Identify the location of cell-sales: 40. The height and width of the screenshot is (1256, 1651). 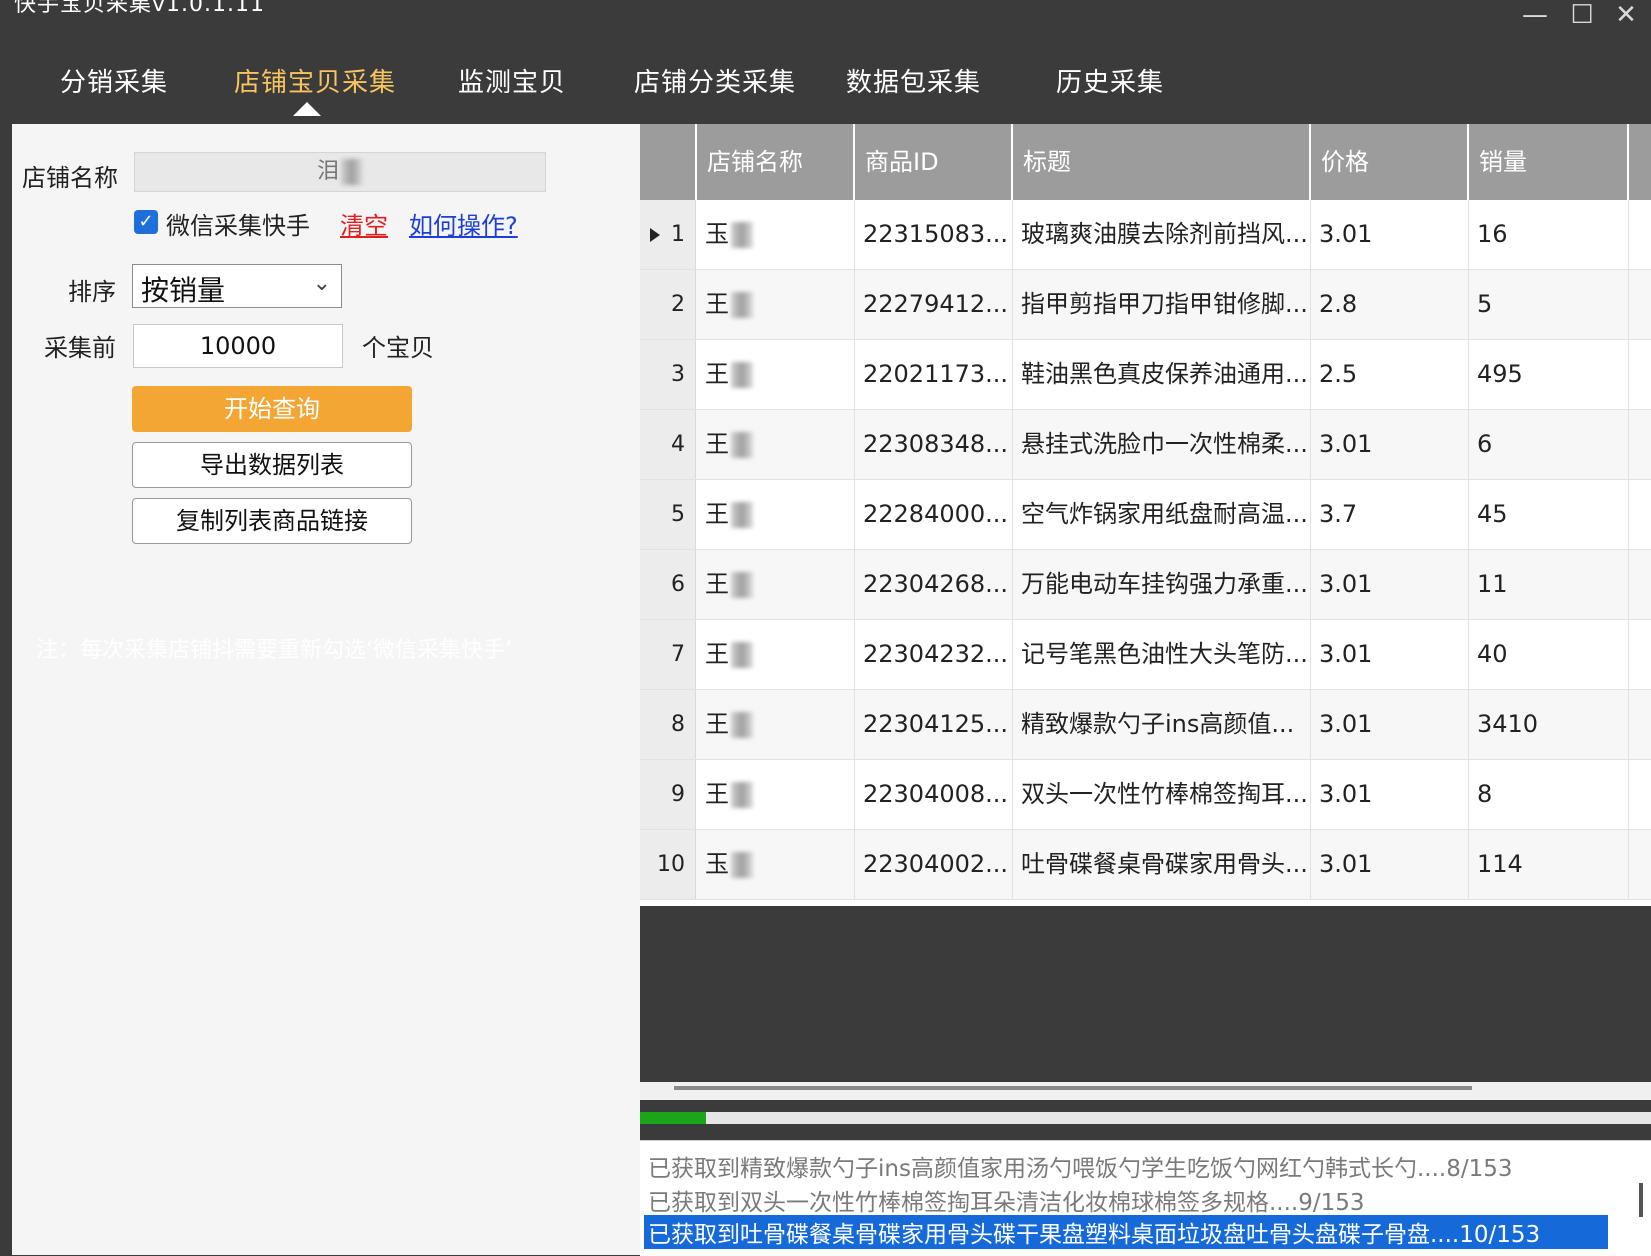
(1549, 654).